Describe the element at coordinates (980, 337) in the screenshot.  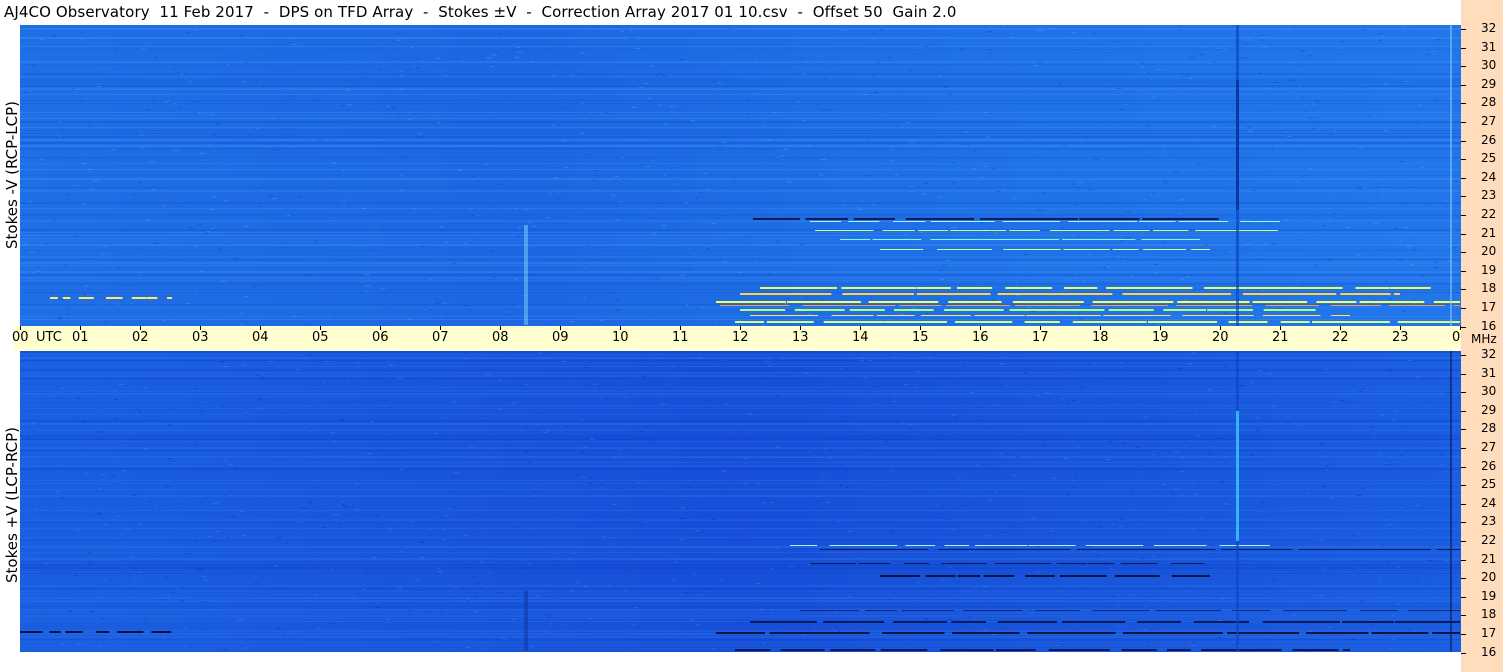
I see `time-tick-label: 16` at that location.